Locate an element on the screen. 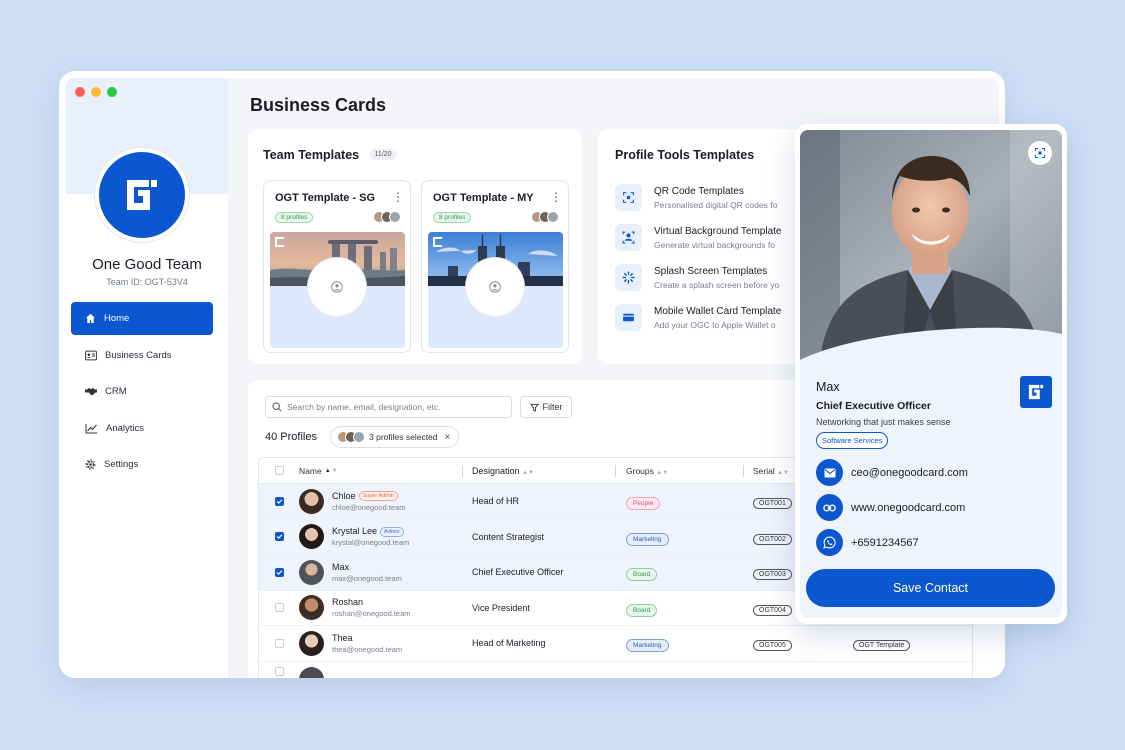 This screenshot has width=1125, height=750. contact-email: ceo@onegoodcard.com is located at coordinates (892, 472).